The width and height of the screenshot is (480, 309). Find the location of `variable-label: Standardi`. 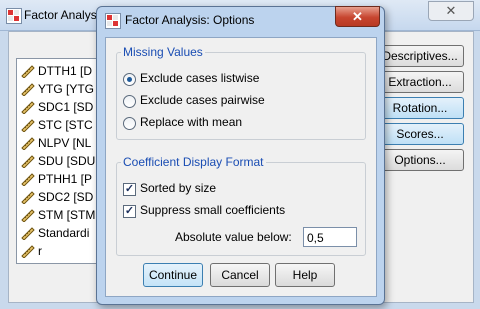

variable-label: Standardi is located at coordinates (64, 233).